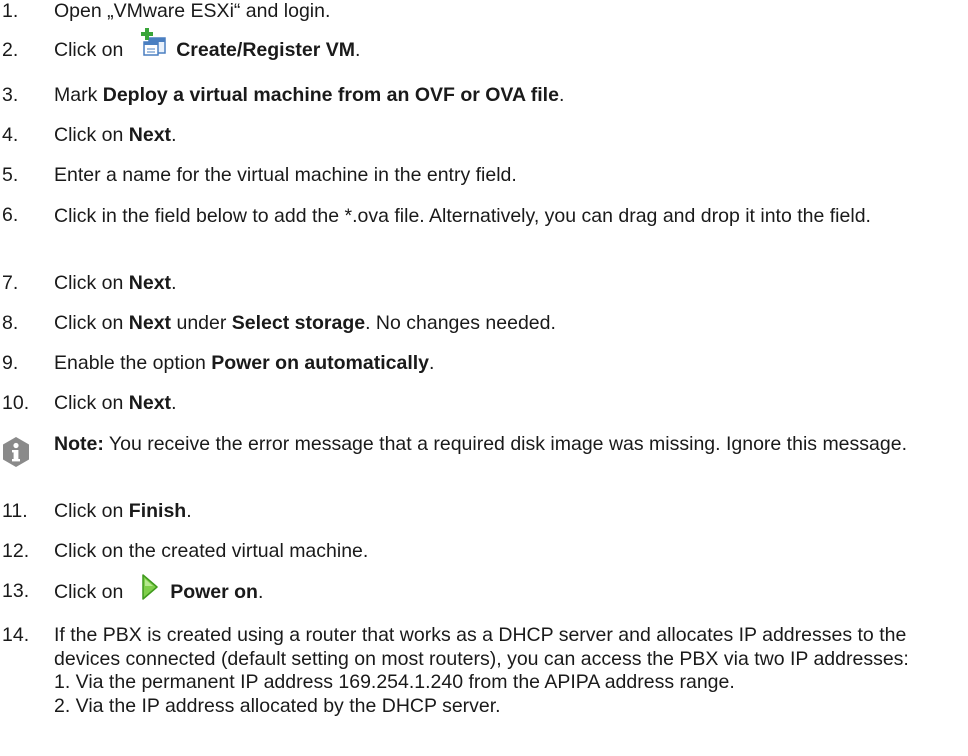 Image resolution: width=968 pixels, height=756 pixels. What do you see at coordinates (298, 323) in the screenshot?
I see `bold-term: Select storage` at bounding box center [298, 323].